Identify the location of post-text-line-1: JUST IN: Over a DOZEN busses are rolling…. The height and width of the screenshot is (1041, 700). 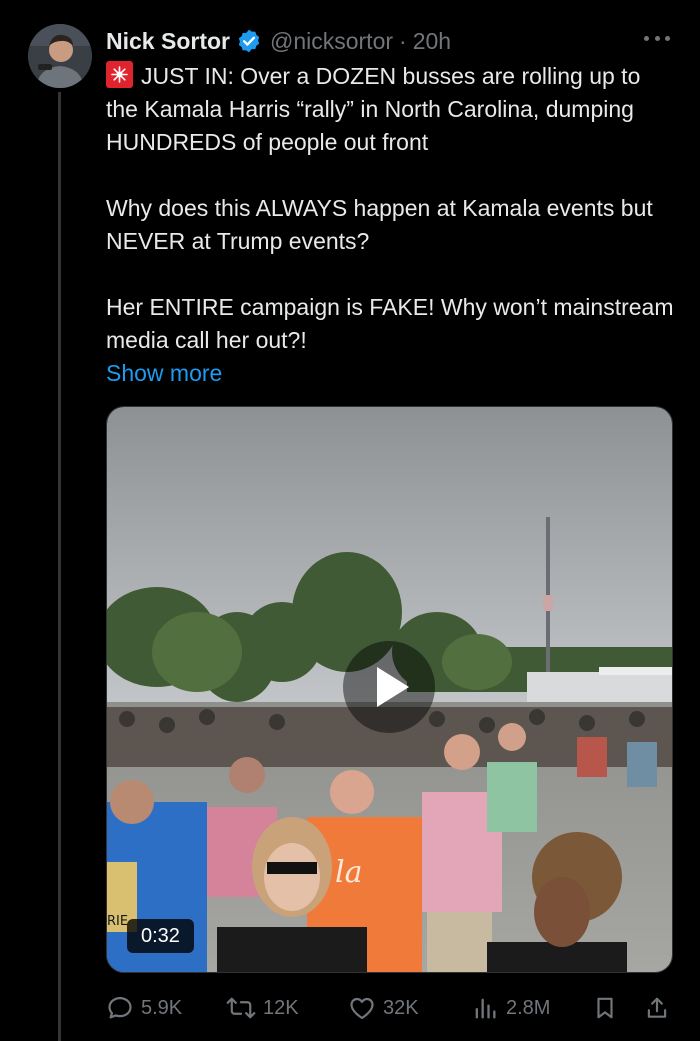
(373, 109).